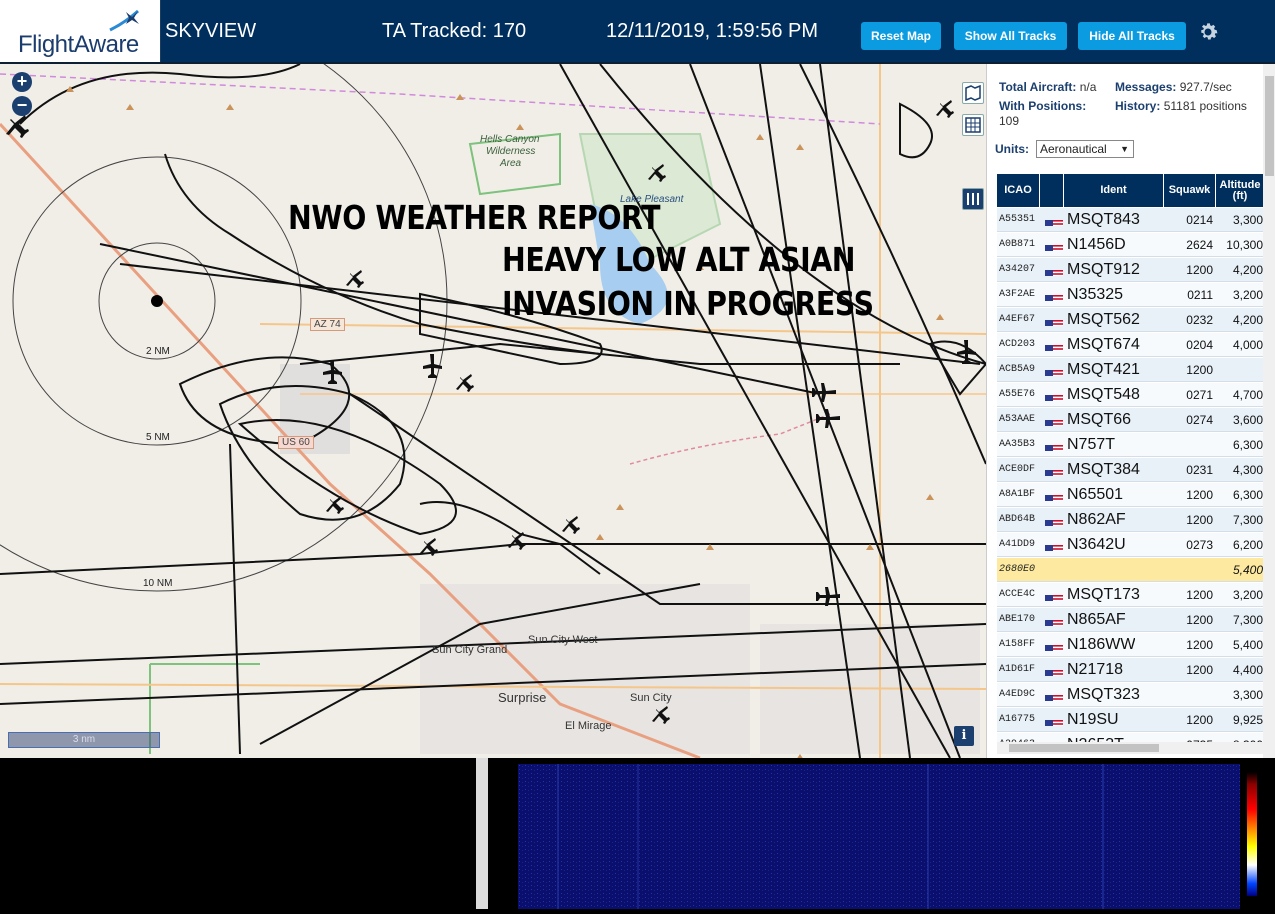 The height and width of the screenshot is (914, 1275). What do you see at coordinates (1199, 420) in the screenshot?
I see `cell-squawk: 0274` at bounding box center [1199, 420].